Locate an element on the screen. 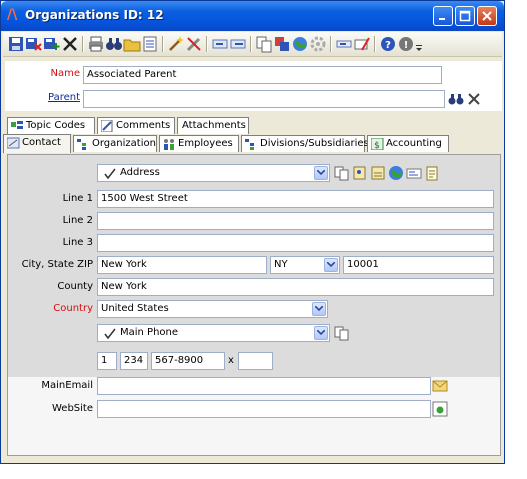 Image resolution: width=527 pixels, height=479 pixels. close-icon is located at coordinates (487, 16).